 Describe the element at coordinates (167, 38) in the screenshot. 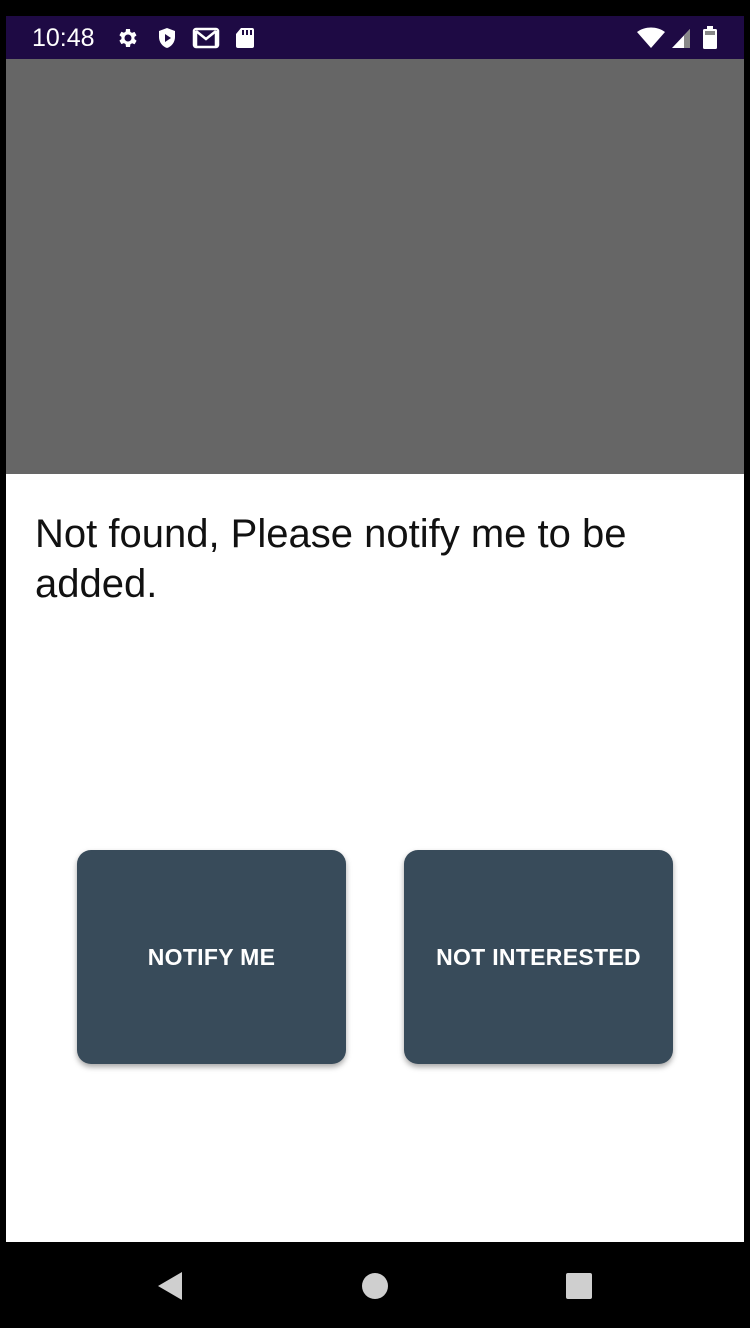

I see `shield-icon` at that location.